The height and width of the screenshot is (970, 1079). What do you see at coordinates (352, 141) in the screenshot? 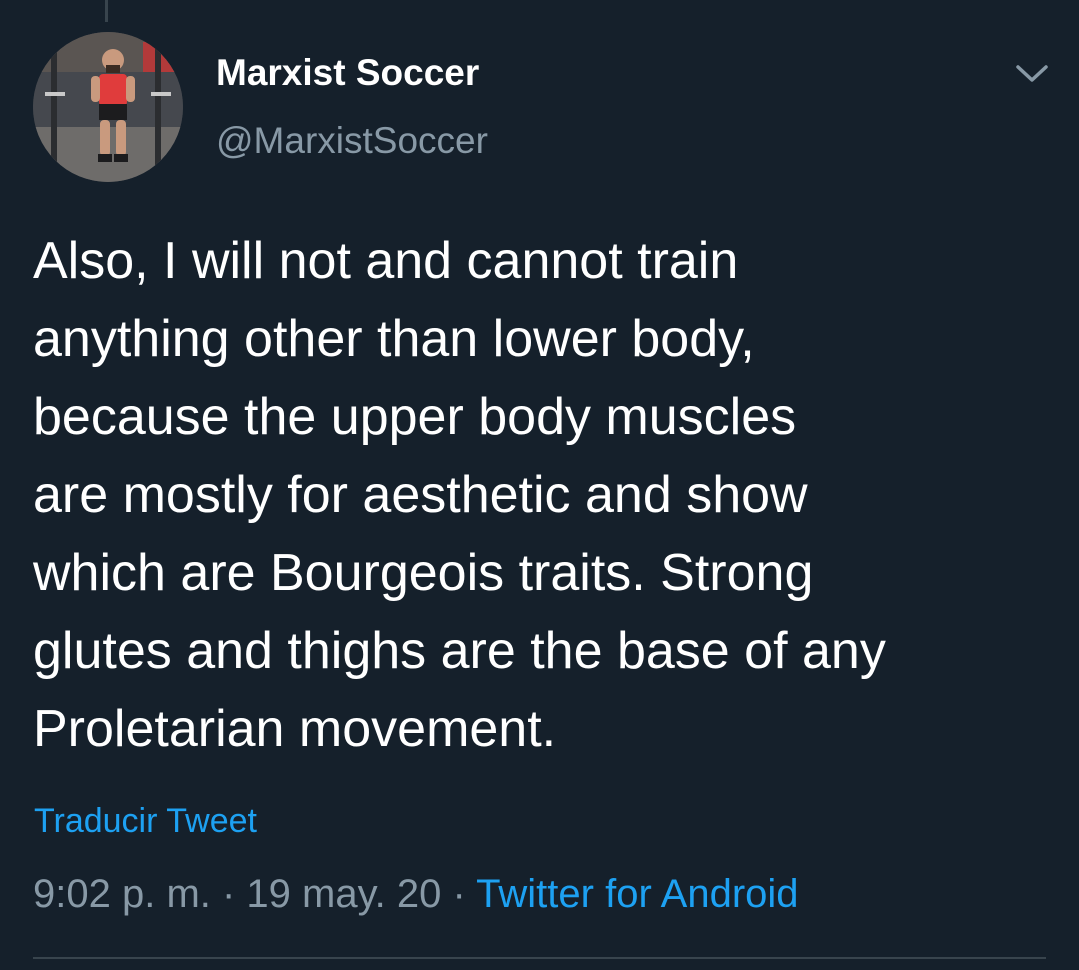
I see `author-handle: @MarxistSoccer` at bounding box center [352, 141].